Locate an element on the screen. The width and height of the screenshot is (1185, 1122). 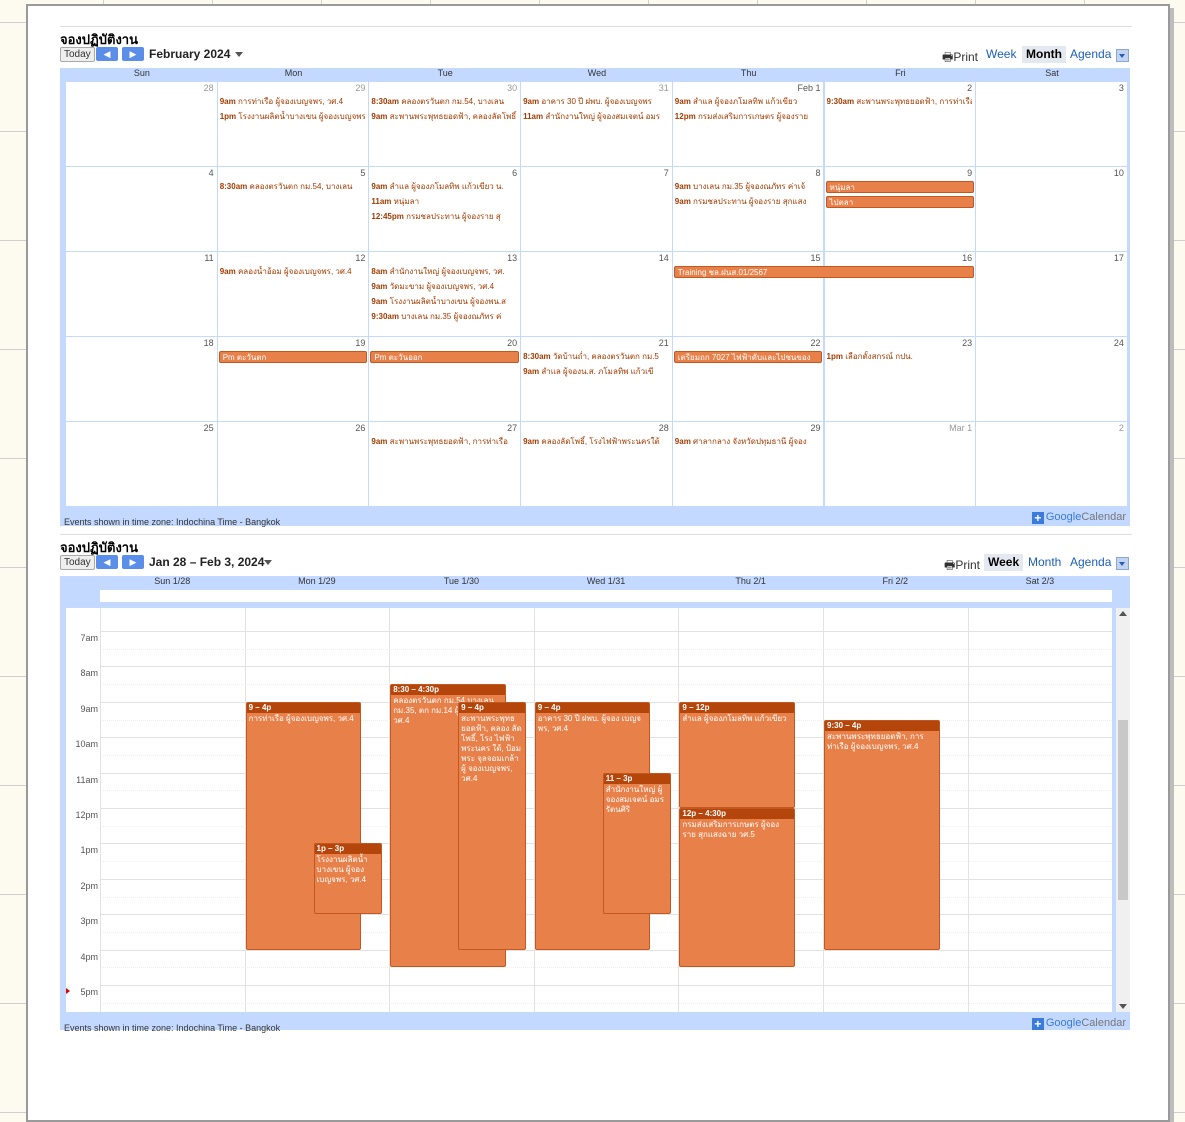
day-number: 3 is located at coordinates (1121, 88).